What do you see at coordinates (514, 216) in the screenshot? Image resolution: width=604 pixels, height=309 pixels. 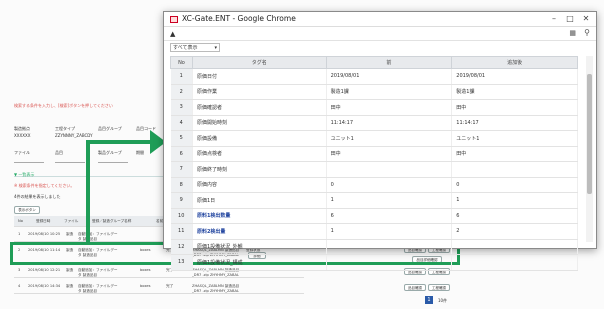 I see `after-value: 6` at bounding box center [514, 216].